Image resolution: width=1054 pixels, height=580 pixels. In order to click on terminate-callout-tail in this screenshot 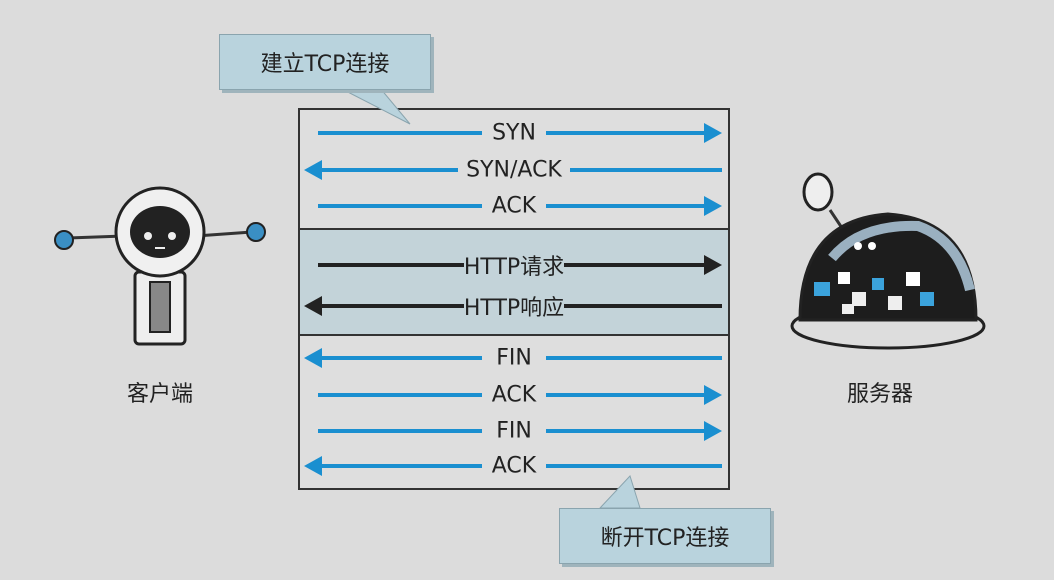, I will do `click(619, 492)`.